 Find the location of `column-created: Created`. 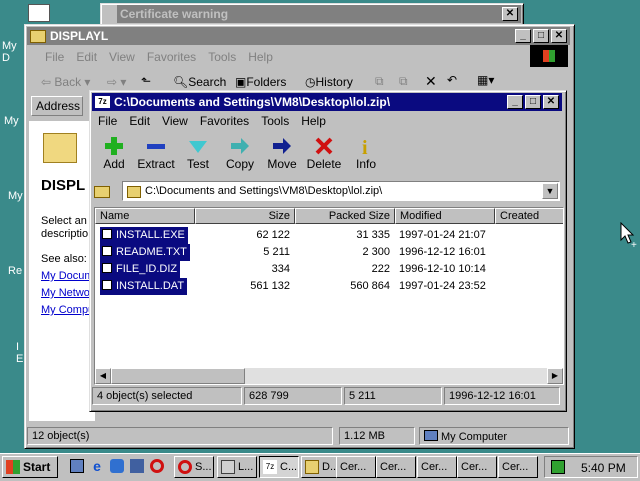

column-created: Created is located at coordinates (529, 216).